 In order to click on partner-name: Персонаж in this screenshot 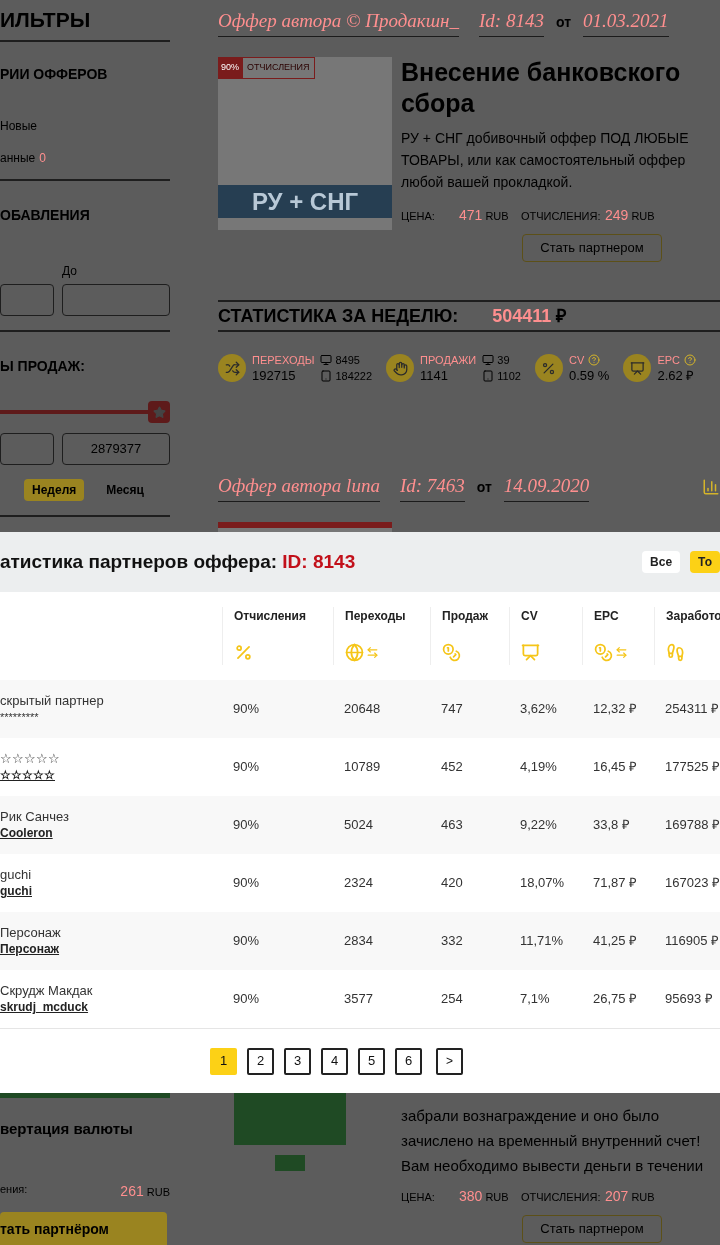, I will do `click(31, 933)`.